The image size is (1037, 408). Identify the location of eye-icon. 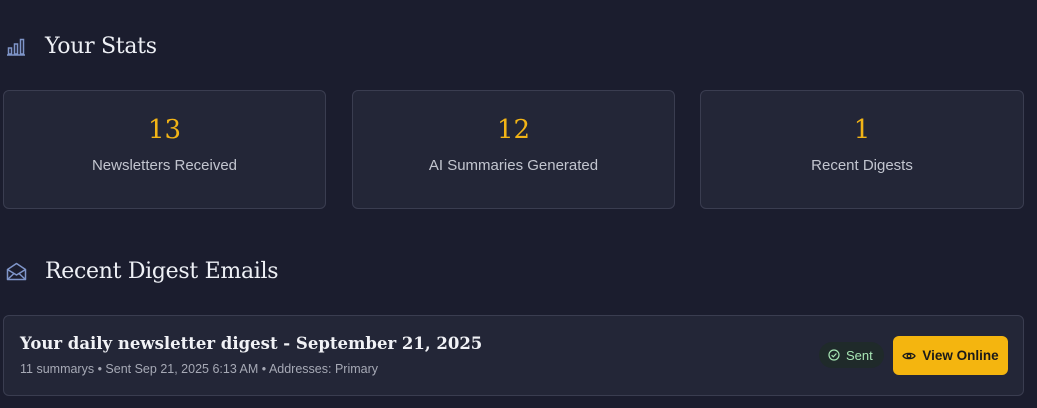
(909, 356).